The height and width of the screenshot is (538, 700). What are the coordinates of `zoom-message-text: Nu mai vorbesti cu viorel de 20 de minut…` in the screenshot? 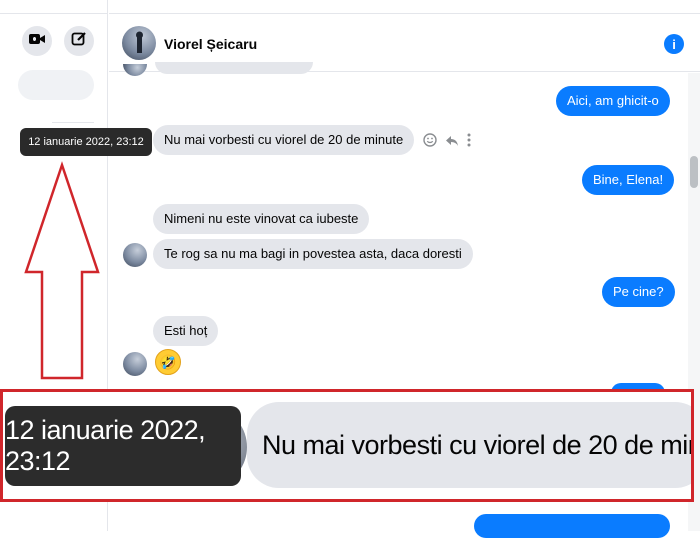 It's located at (478, 444).